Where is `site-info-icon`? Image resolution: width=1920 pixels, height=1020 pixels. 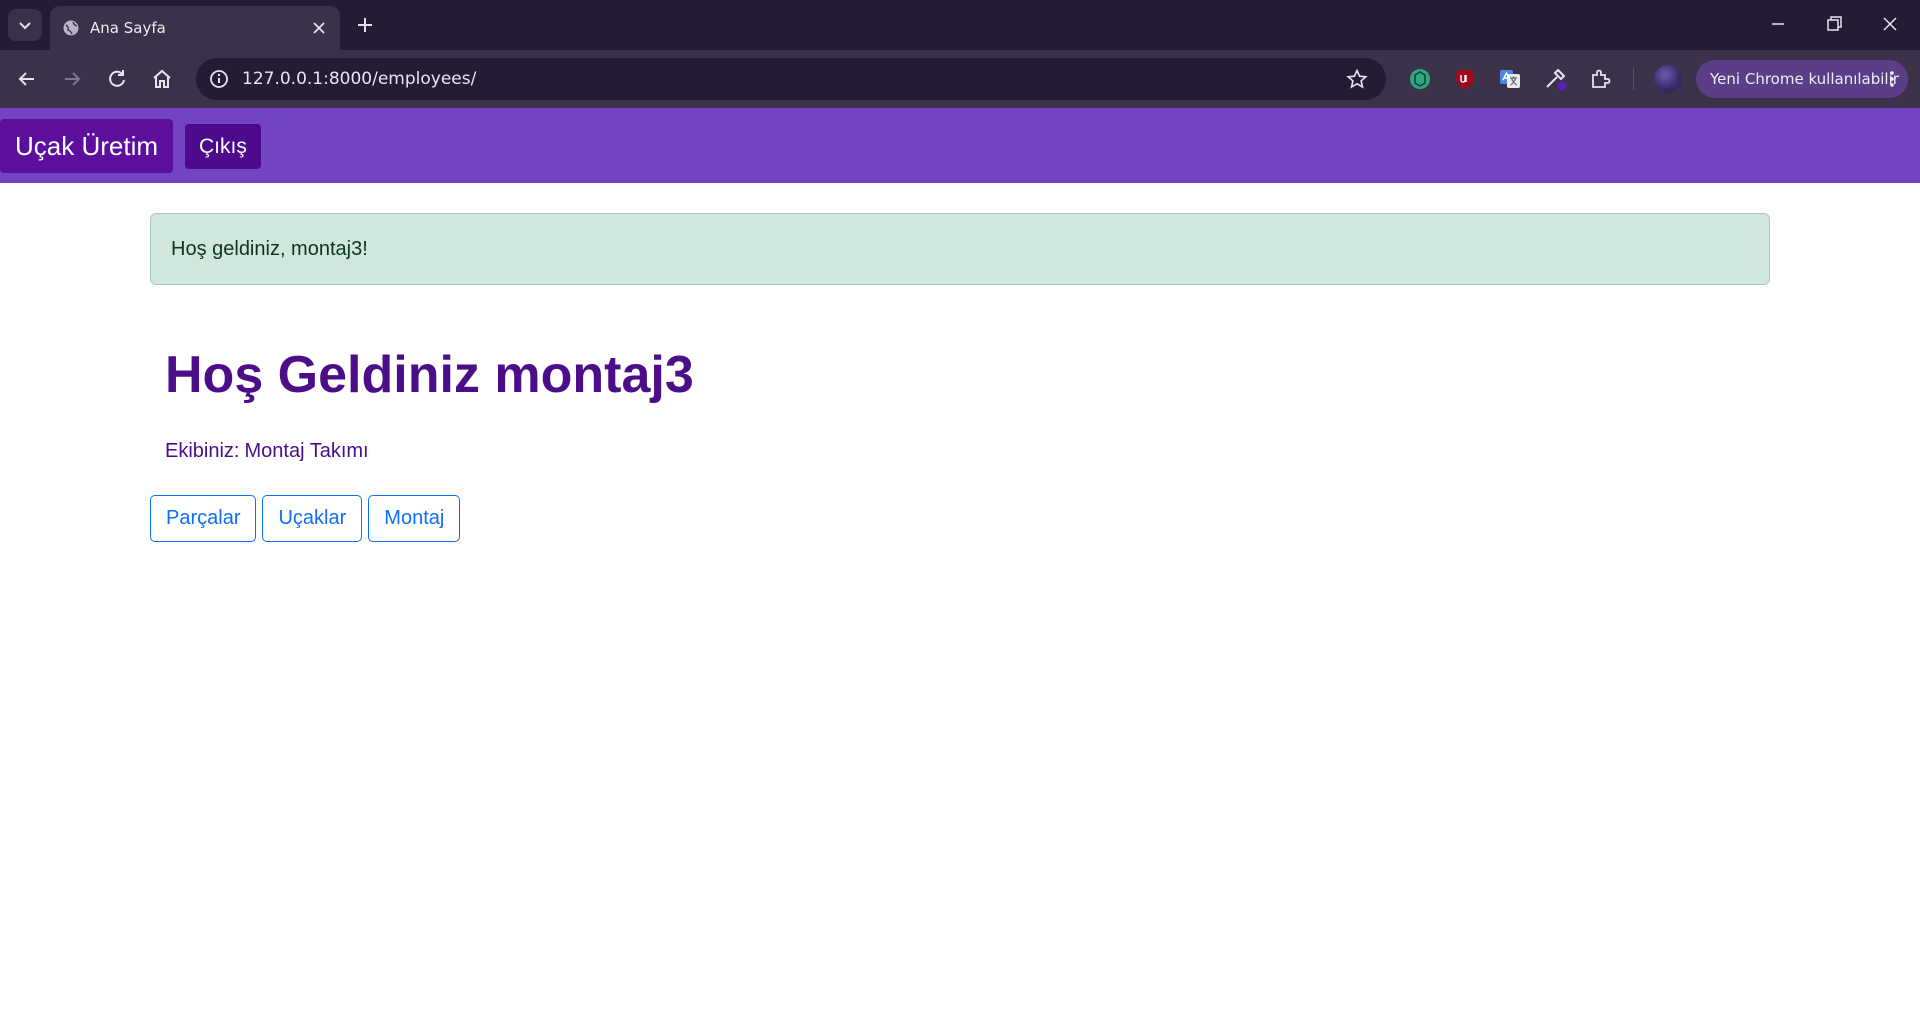 site-info-icon is located at coordinates (219, 79).